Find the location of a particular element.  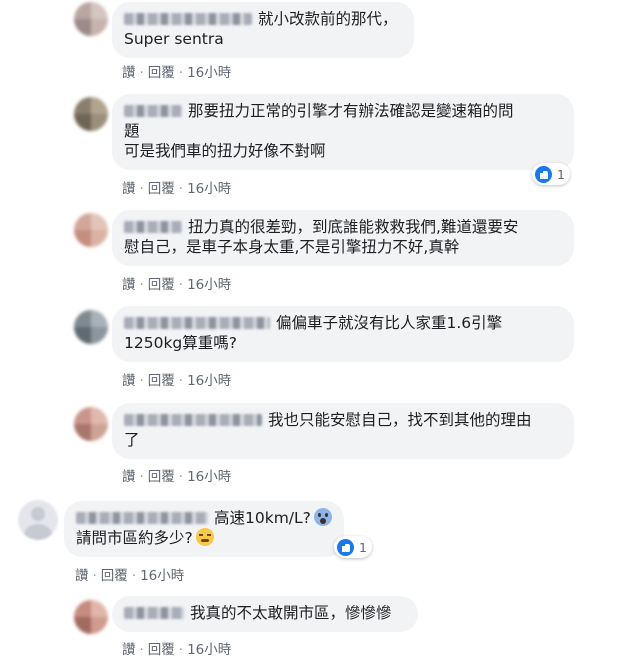

comment-text-line: 我真的不太敢開市區，慘慘慘 is located at coordinates (291, 613).